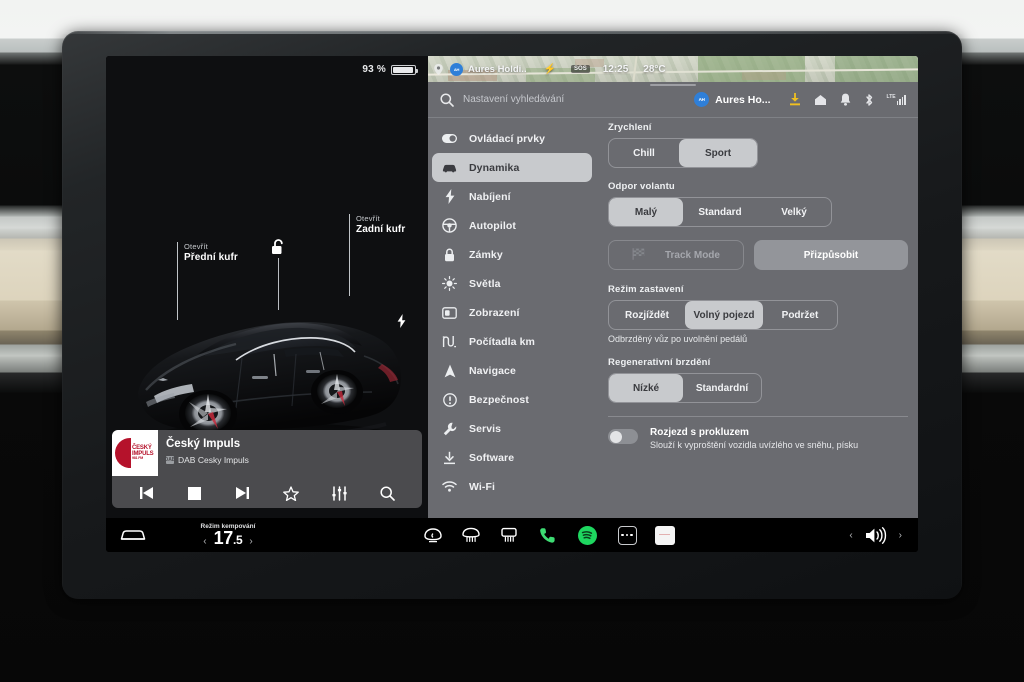  I want to click on spotify-app-button, so click(587, 535).